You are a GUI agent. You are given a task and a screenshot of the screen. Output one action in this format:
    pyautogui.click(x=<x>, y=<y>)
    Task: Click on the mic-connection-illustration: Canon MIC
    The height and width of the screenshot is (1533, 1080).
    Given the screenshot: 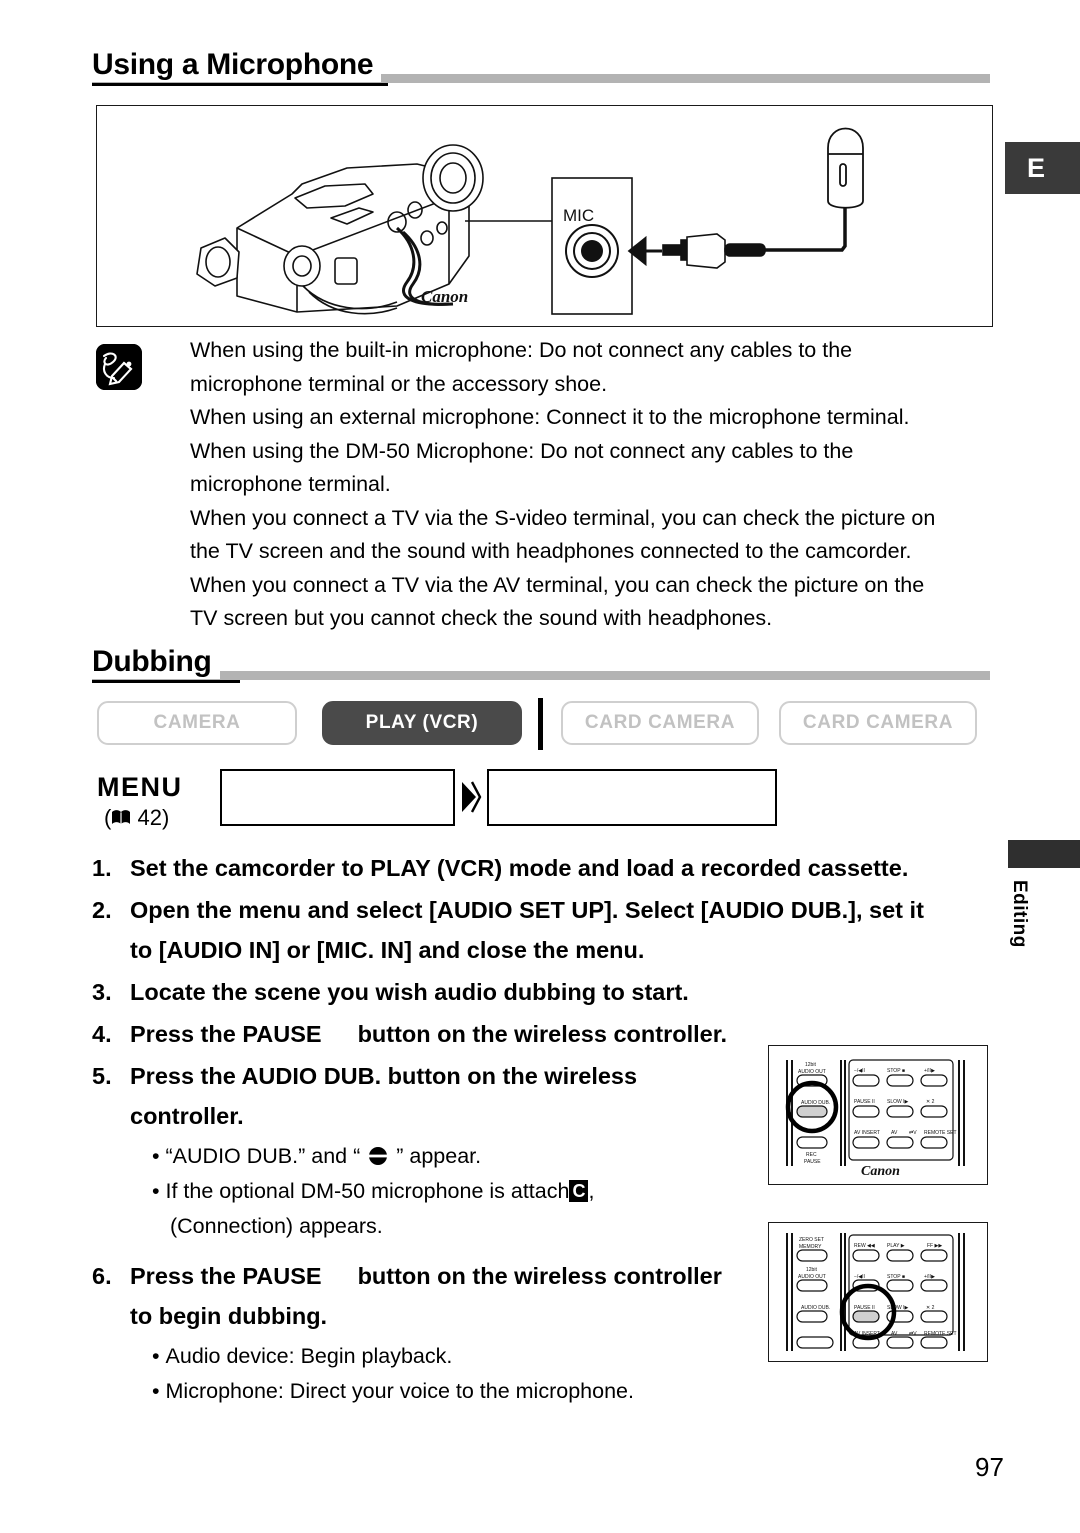 What is the action you would take?
    pyautogui.click(x=544, y=216)
    